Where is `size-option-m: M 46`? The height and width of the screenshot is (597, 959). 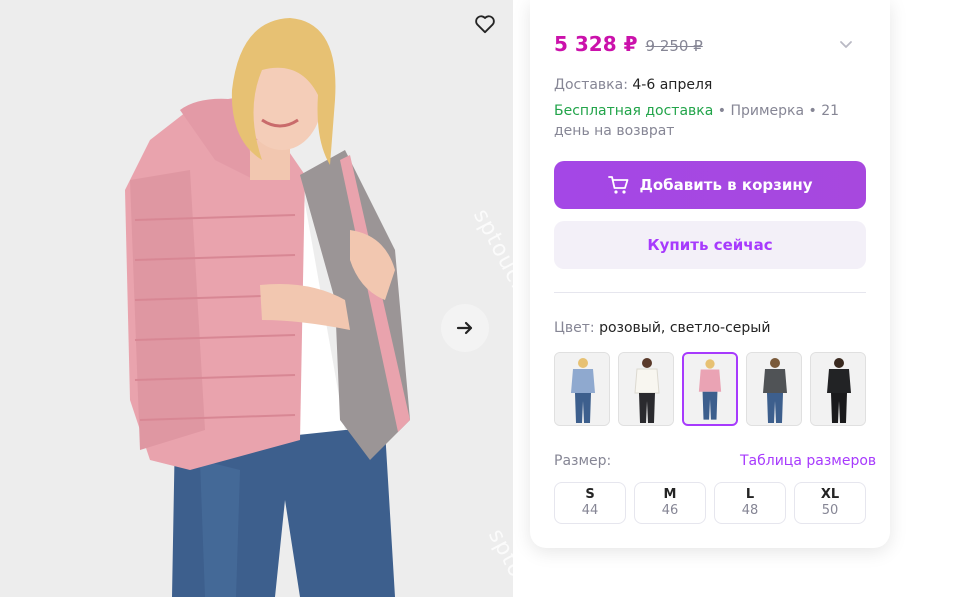
size-option-m: M 46 is located at coordinates (670, 503).